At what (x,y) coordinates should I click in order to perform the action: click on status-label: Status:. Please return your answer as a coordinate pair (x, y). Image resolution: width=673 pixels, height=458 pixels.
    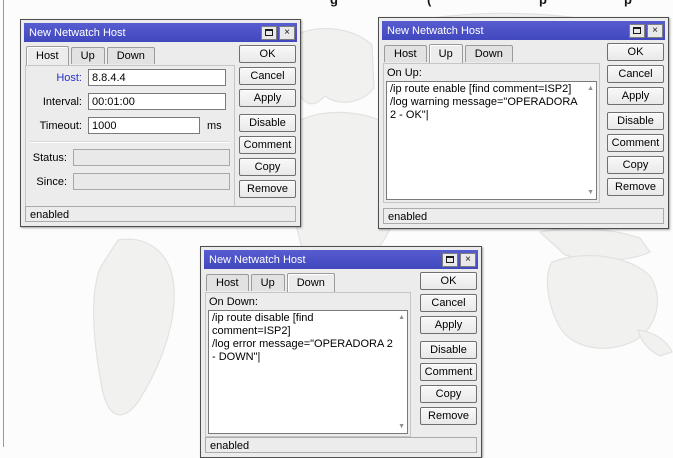
    Looking at the image, I should click on (49, 157).